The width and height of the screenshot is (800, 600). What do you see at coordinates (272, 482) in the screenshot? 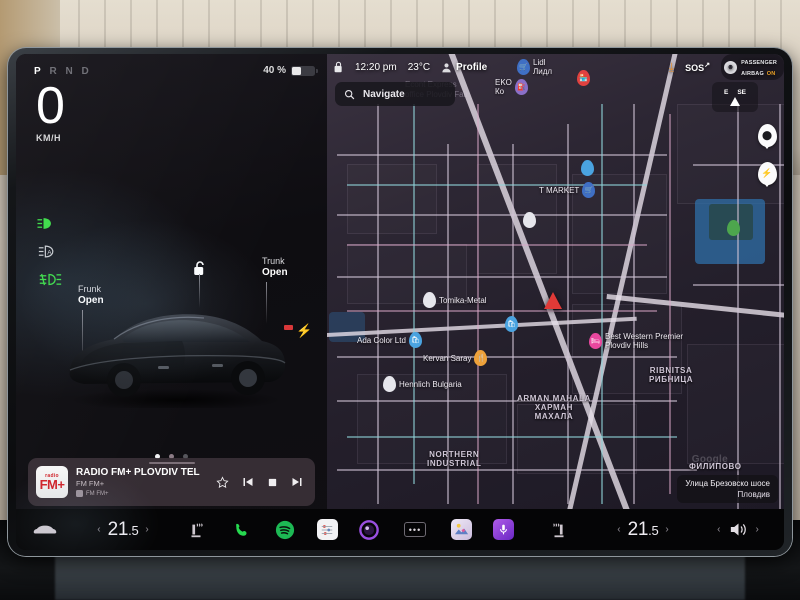
I see `stop-playback-icon` at bounding box center [272, 482].